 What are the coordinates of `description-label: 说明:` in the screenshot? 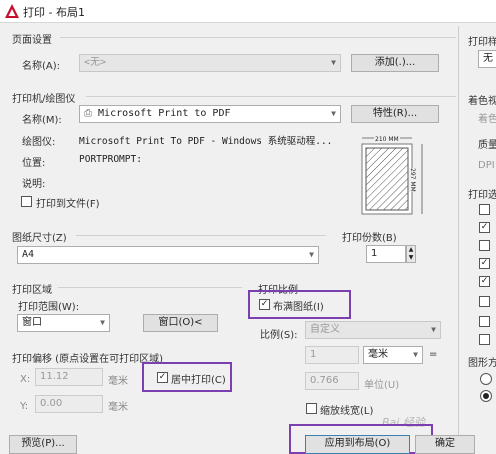 It's located at (34, 184).